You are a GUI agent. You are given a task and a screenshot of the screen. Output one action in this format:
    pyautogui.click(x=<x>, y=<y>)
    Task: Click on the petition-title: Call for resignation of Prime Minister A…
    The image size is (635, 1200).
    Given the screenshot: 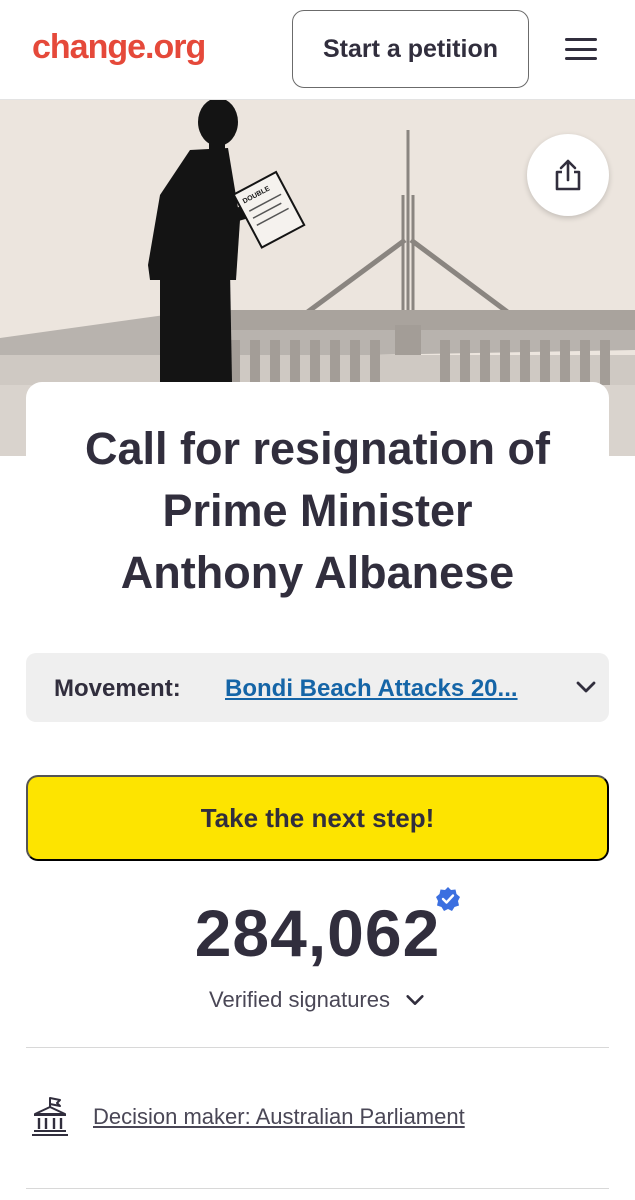 What is the action you would take?
    pyautogui.click(x=317, y=511)
    